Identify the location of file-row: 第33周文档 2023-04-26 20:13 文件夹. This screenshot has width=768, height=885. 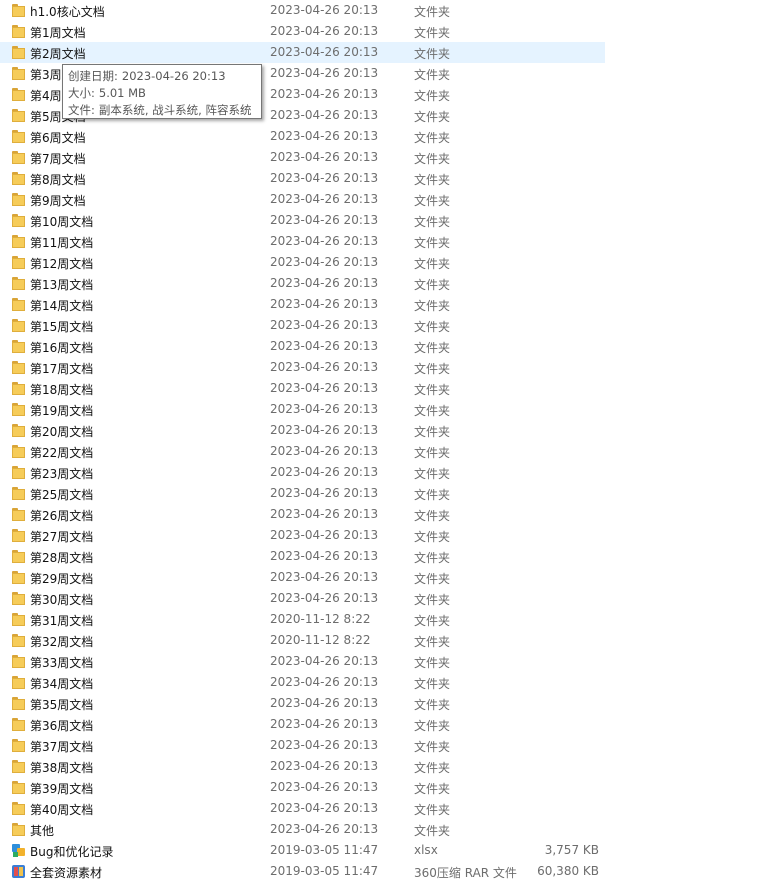
(302, 661).